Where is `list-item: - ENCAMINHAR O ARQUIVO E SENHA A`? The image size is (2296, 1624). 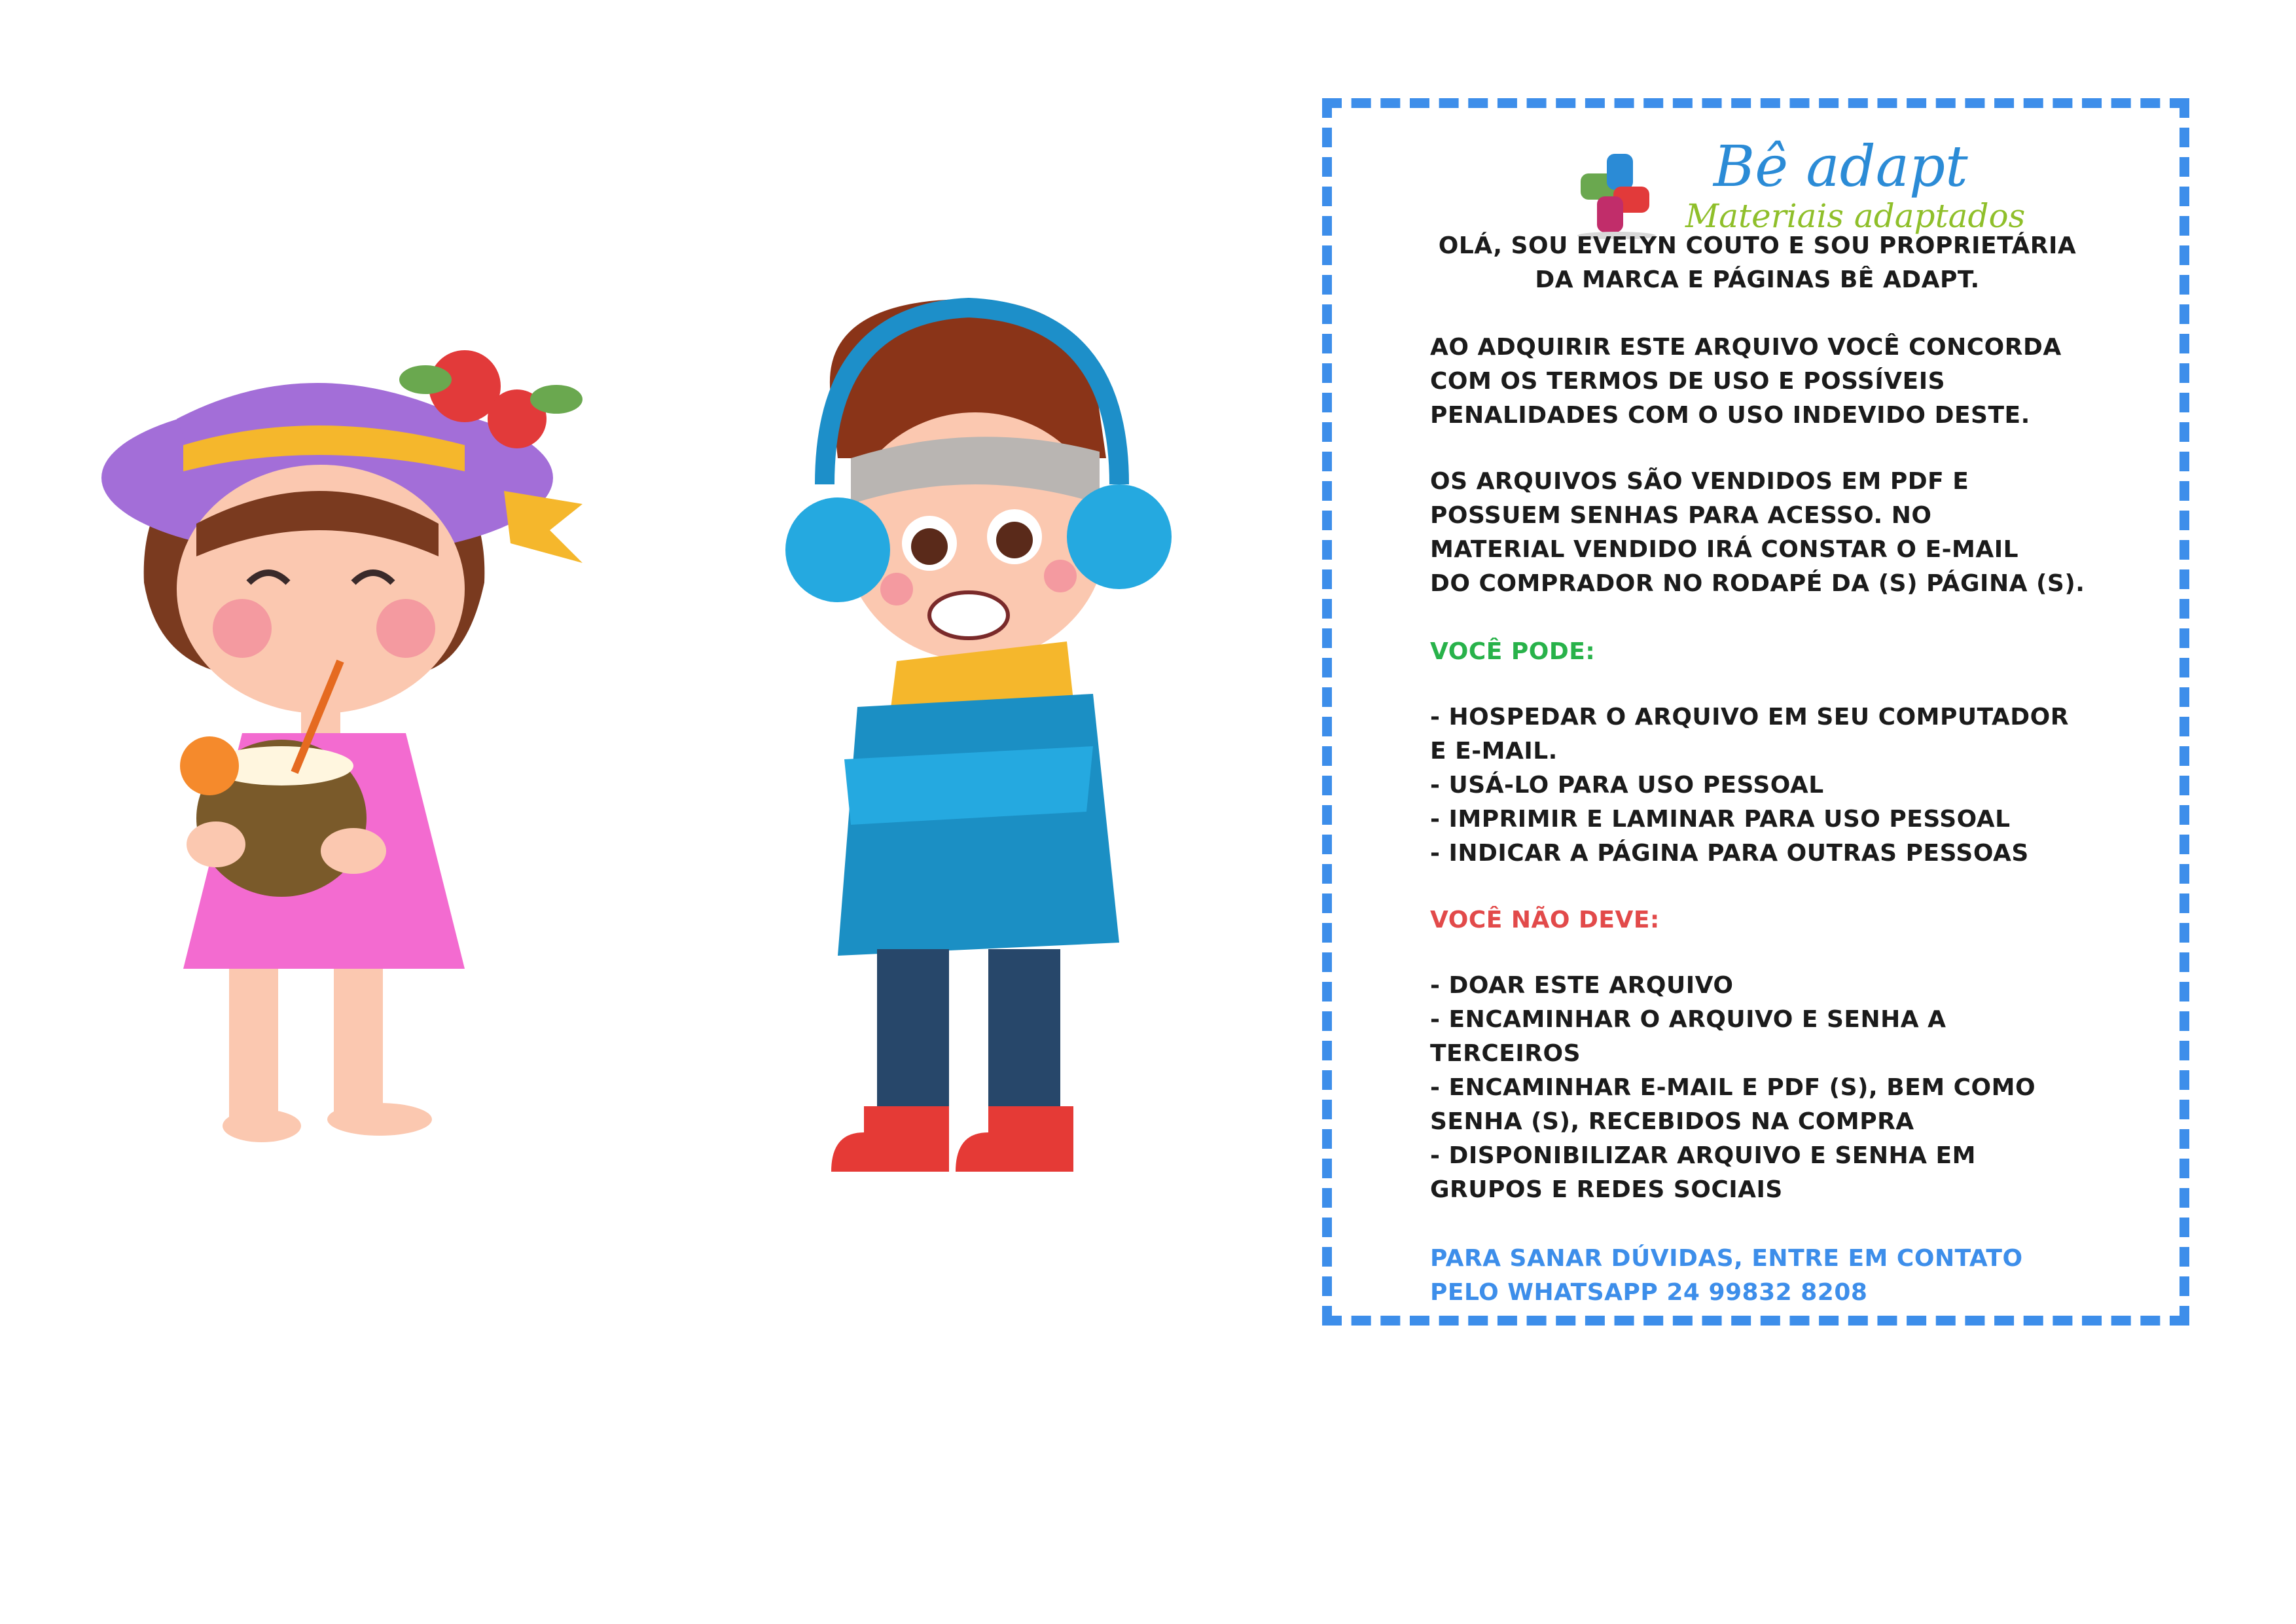
list-item: - ENCAMINHAR O ARQUIVO E SENHA A is located at coordinates (1688, 1019).